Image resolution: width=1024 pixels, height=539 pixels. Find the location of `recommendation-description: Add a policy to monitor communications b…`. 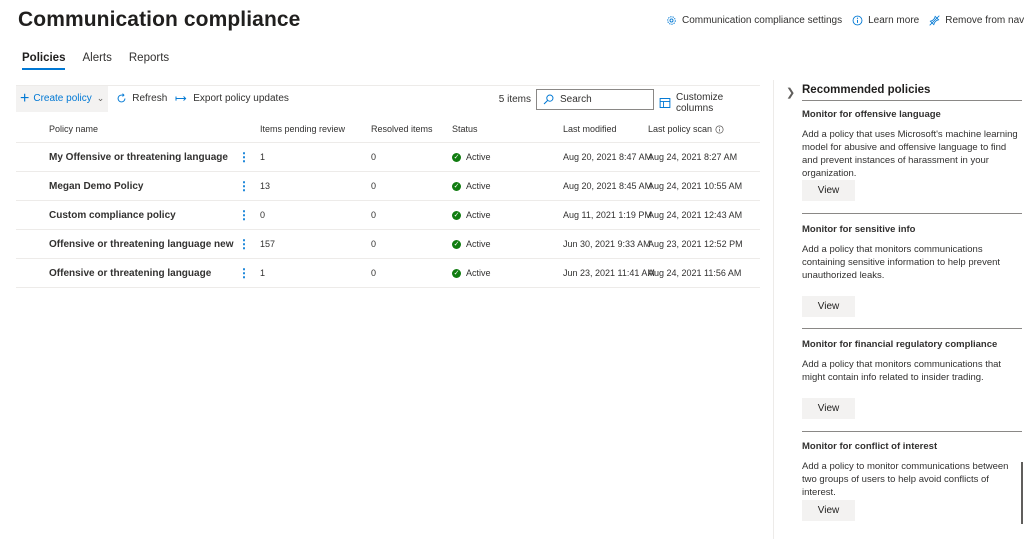

recommendation-description: Add a policy to monitor communications b… is located at coordinates (905, 479).